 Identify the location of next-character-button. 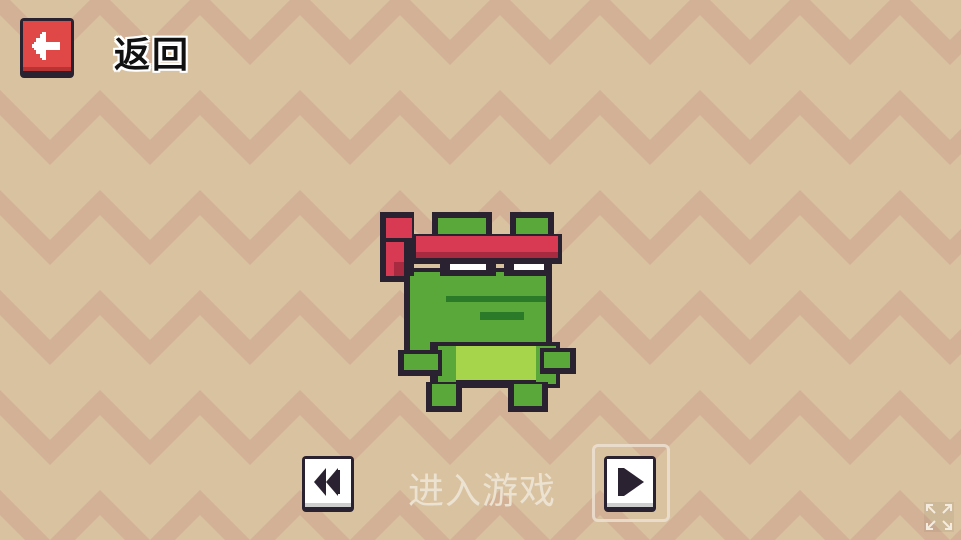
(630, 484).